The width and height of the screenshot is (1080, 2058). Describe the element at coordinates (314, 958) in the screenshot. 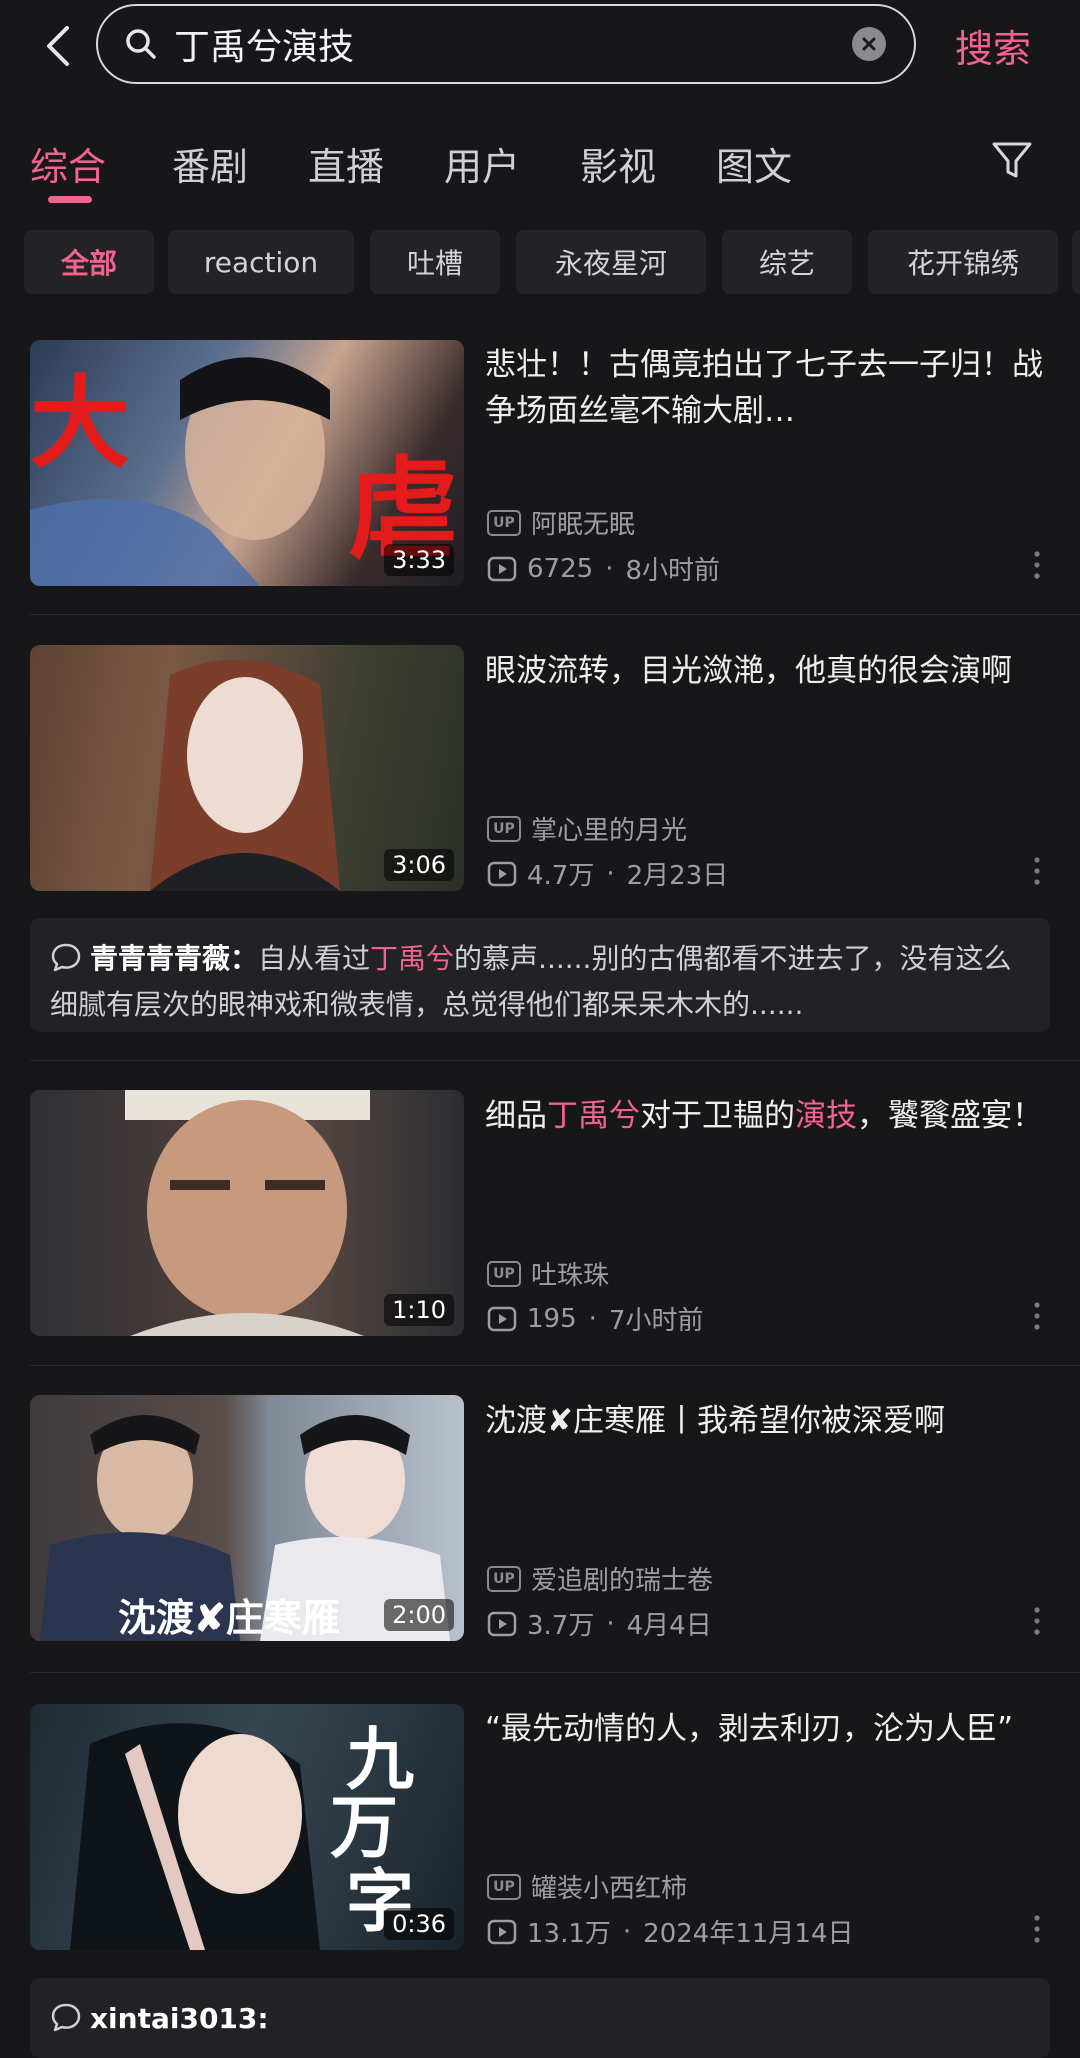

I see `comment-text: 自从看过` at that location.